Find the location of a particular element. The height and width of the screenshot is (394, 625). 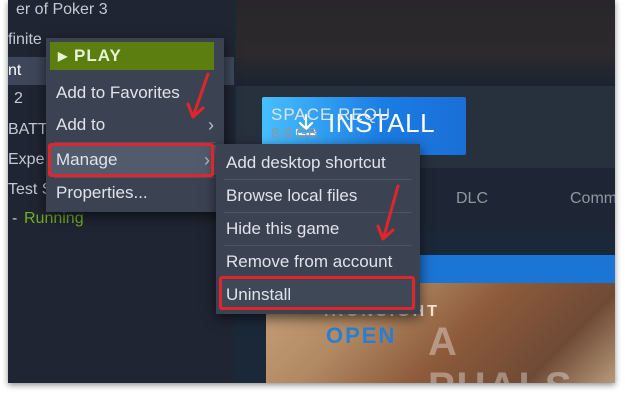

sidebar-game-label: nt is located at coordinates (15, 70).